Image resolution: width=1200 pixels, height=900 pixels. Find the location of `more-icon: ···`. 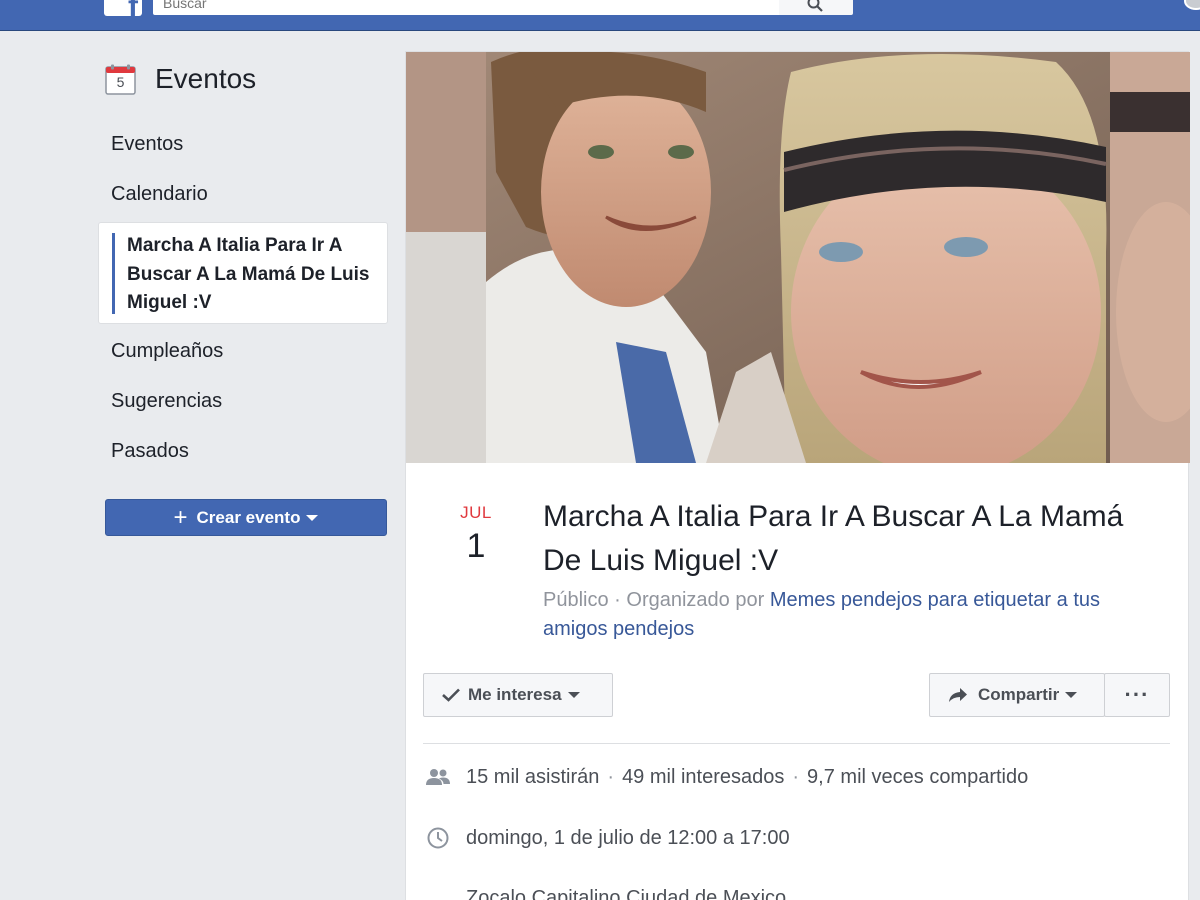

more-icon: ··· is located at coordinates (1137, 694).